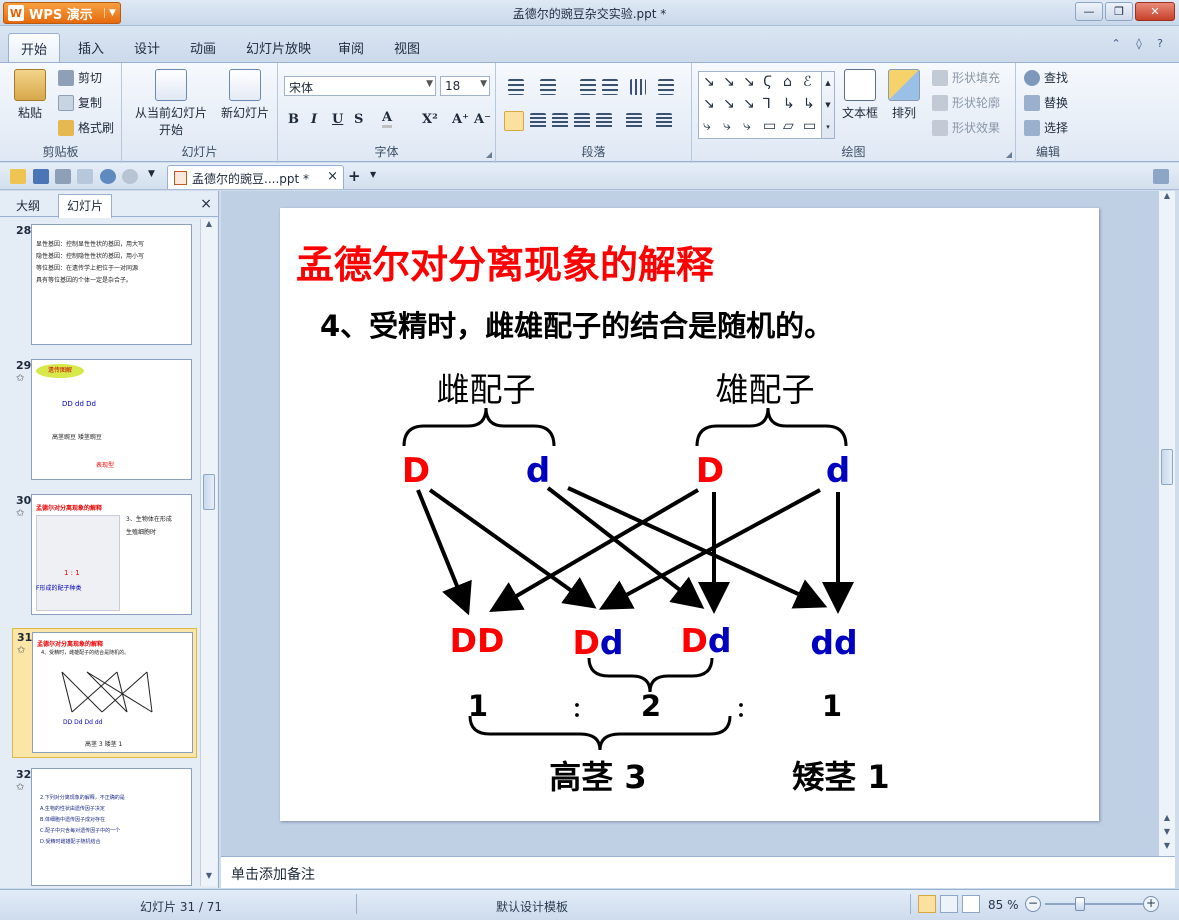 Image resolution: width=1179 pixels, height=920 pixels. Describe the element at coordinates (387, 119) in the screenshot. I see `font-color-button: A` at that location.